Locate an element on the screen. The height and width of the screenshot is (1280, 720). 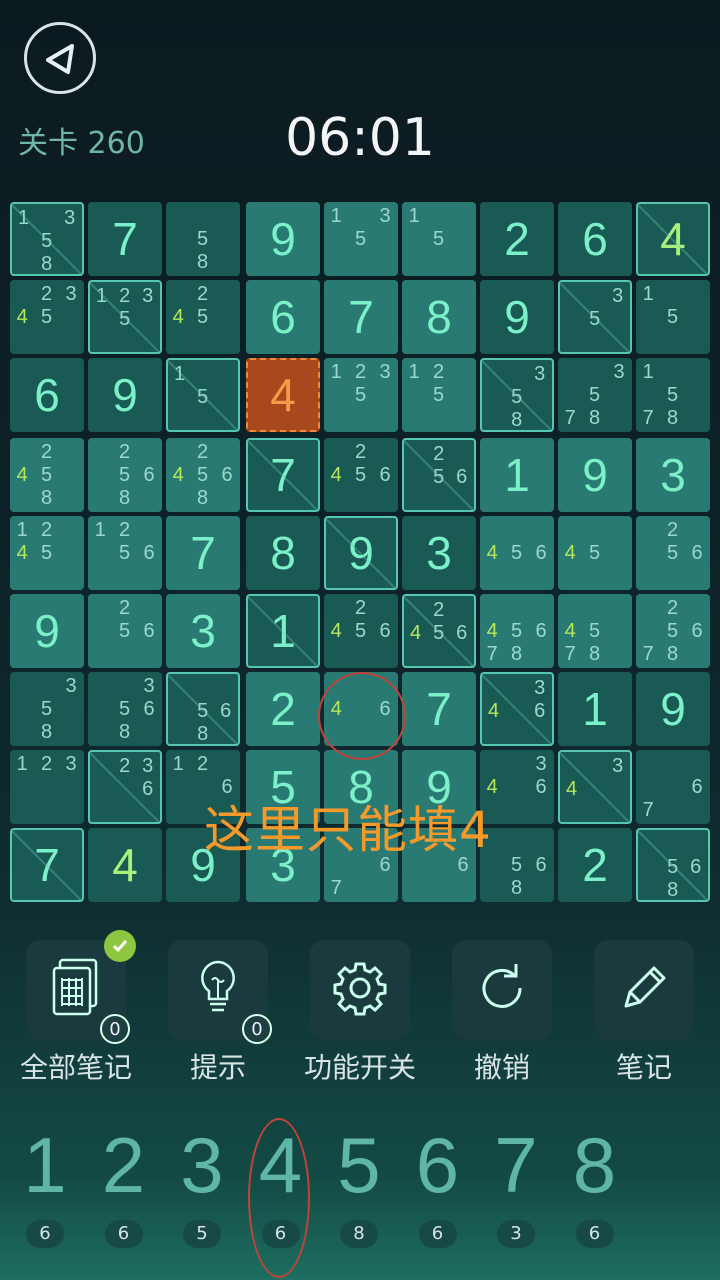
cell-r4c8: 9 is located at coordinates (595, 475).